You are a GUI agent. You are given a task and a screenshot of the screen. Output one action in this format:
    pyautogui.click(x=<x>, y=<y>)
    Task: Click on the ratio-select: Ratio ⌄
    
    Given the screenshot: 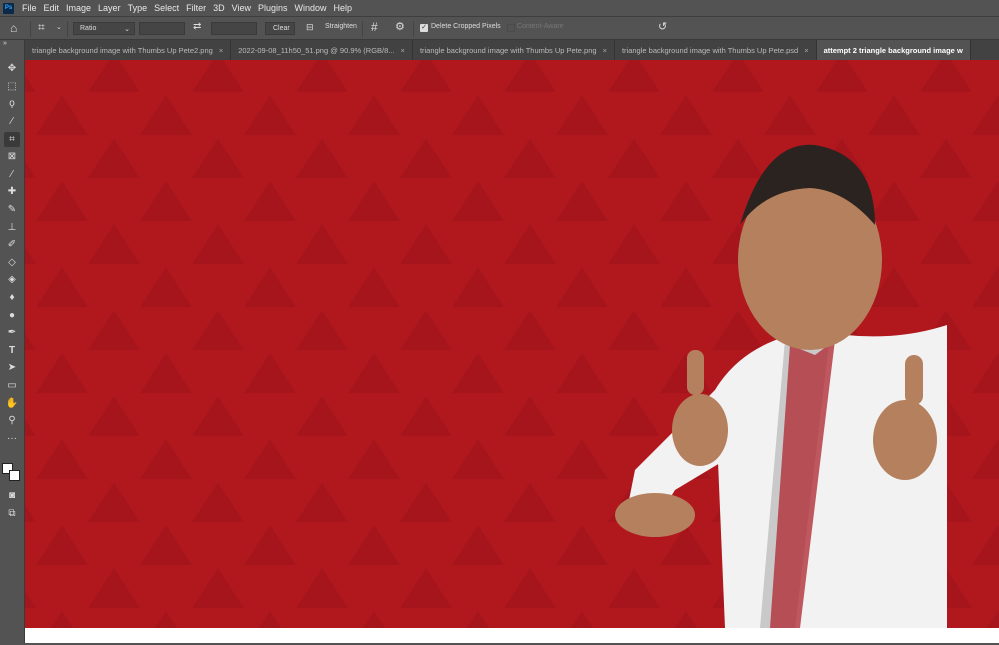 What is the action you would take?
    pyautogui.click(x=104, y=28)
    